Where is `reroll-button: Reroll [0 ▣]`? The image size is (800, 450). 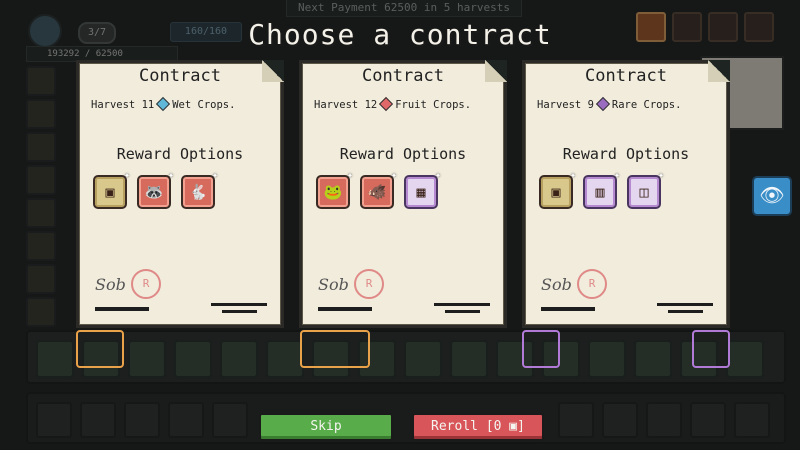
reroll-button: Reroll [0 ▣] is located at coordinates (478, 427).